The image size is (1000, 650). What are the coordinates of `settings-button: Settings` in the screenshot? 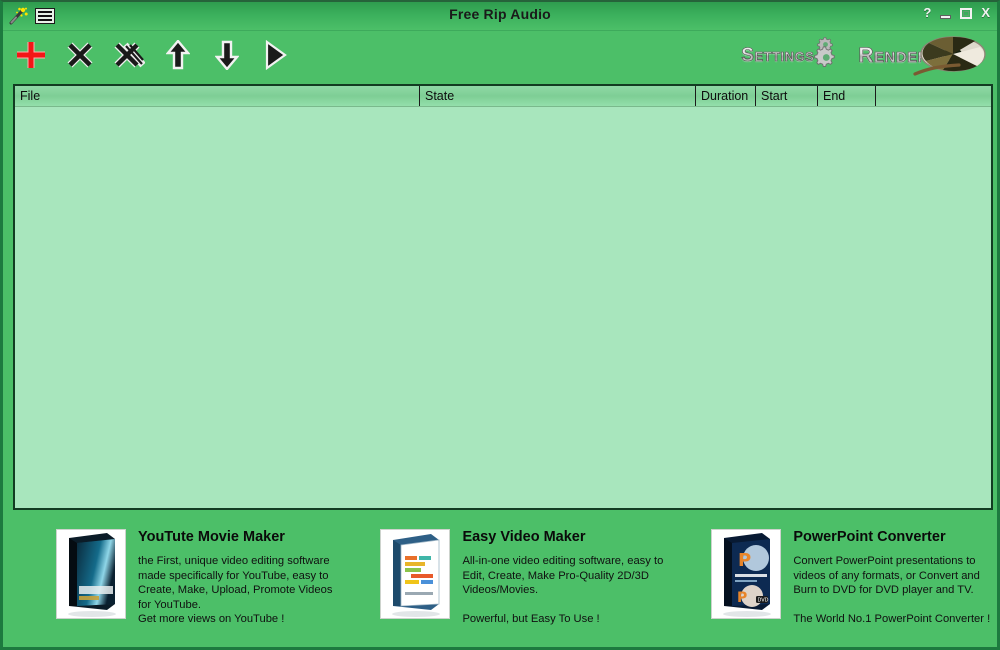 It's located at (794, 56).